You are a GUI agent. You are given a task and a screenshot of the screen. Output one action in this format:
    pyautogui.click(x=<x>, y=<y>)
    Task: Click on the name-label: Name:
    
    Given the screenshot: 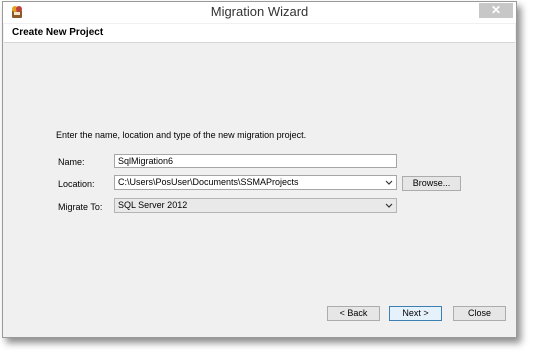 What is the action you would take?
    pyautogui.click(x=71, y=162)
    